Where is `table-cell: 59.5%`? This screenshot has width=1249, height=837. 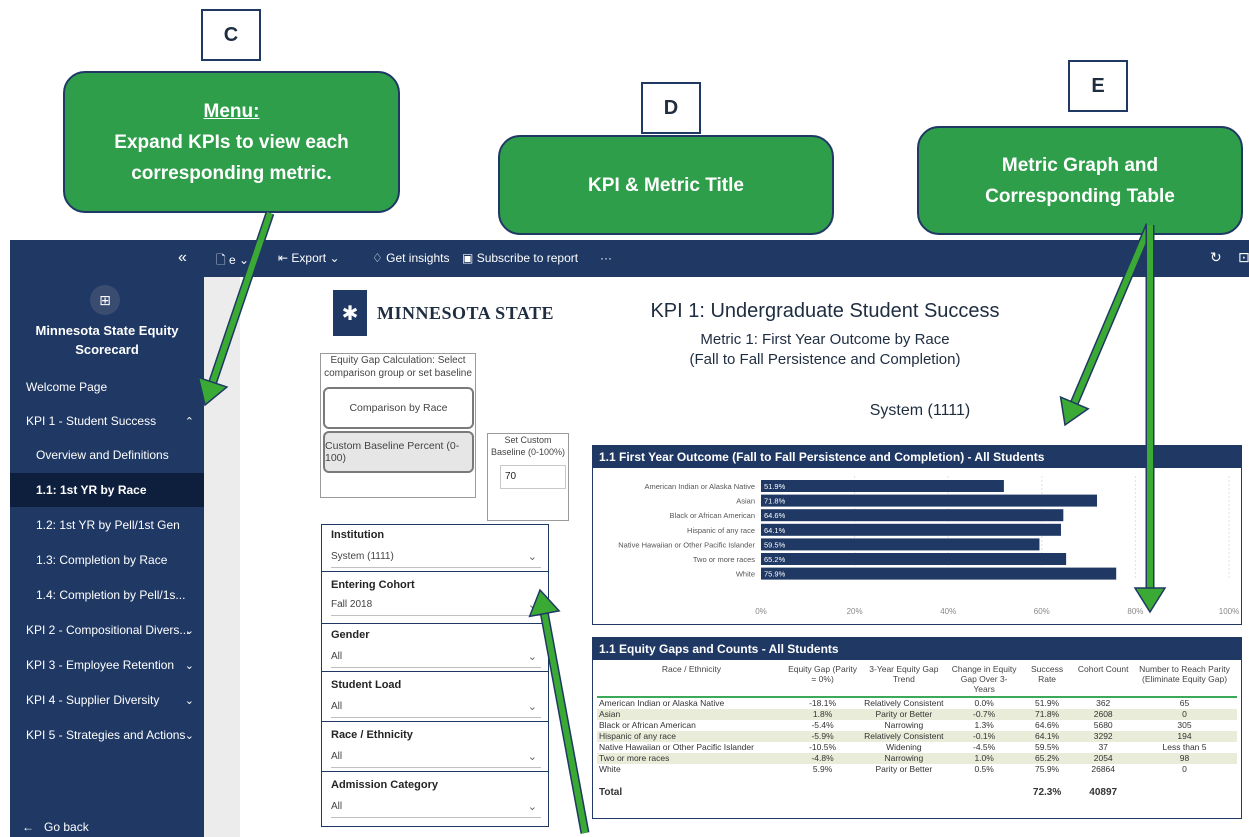
table-cell: 59.5% is located at coordinates (1047, 747).